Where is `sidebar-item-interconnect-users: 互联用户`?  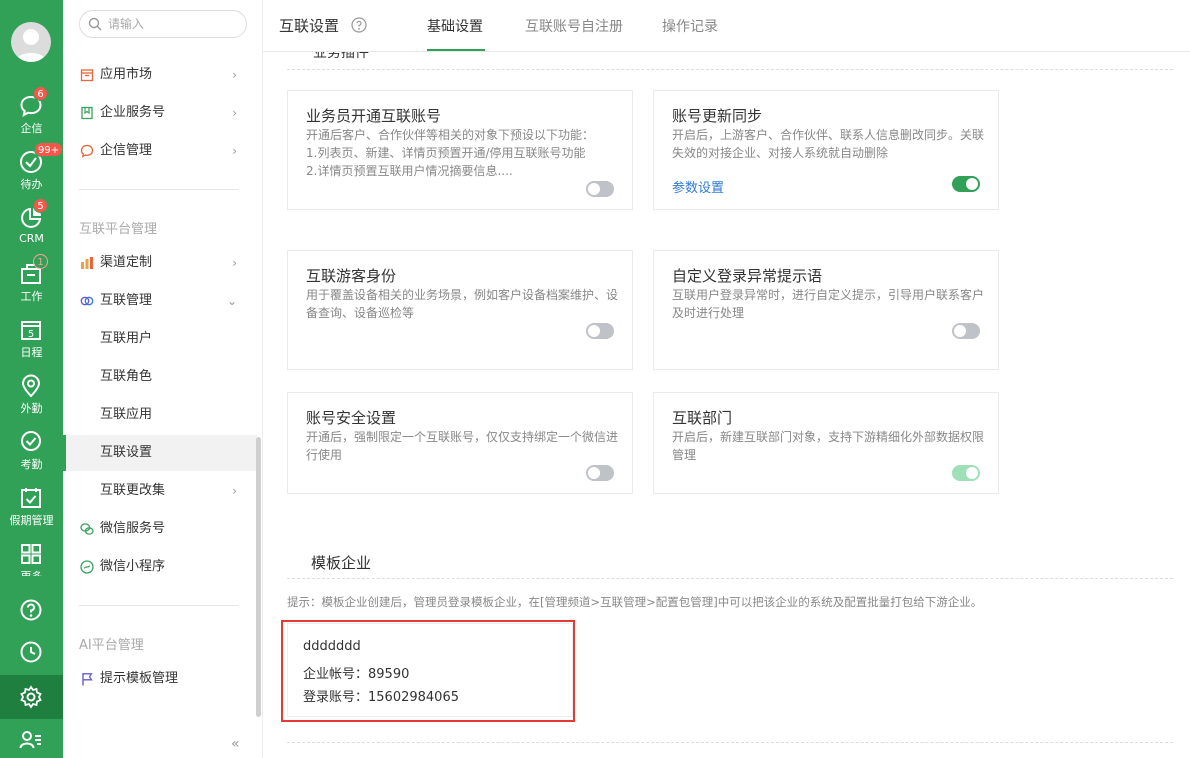 sidebar-item-interconnect-users: 互联用户 is located at coordinates (160, 339).